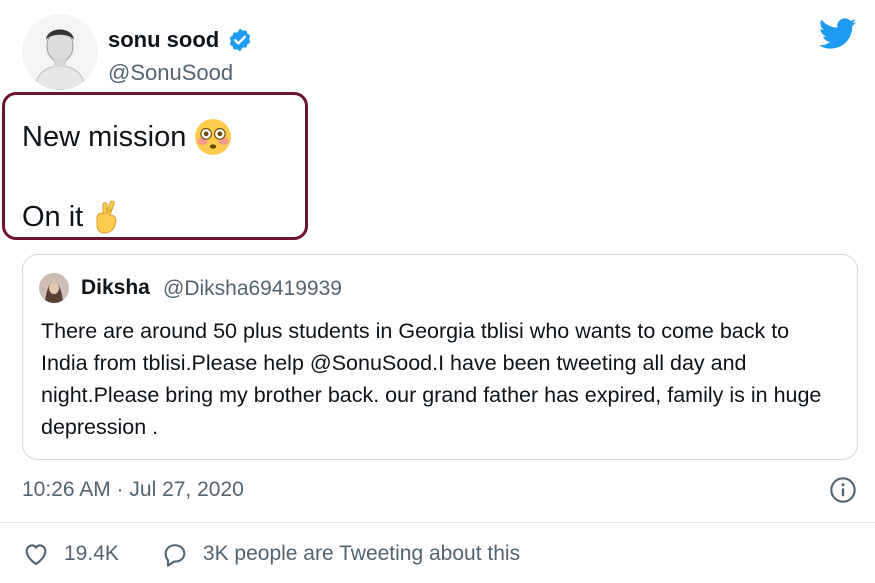  What do you see at coordinates (843, 490) in the screenshot?
I see `info-icon` at bounding box center [843, 490].